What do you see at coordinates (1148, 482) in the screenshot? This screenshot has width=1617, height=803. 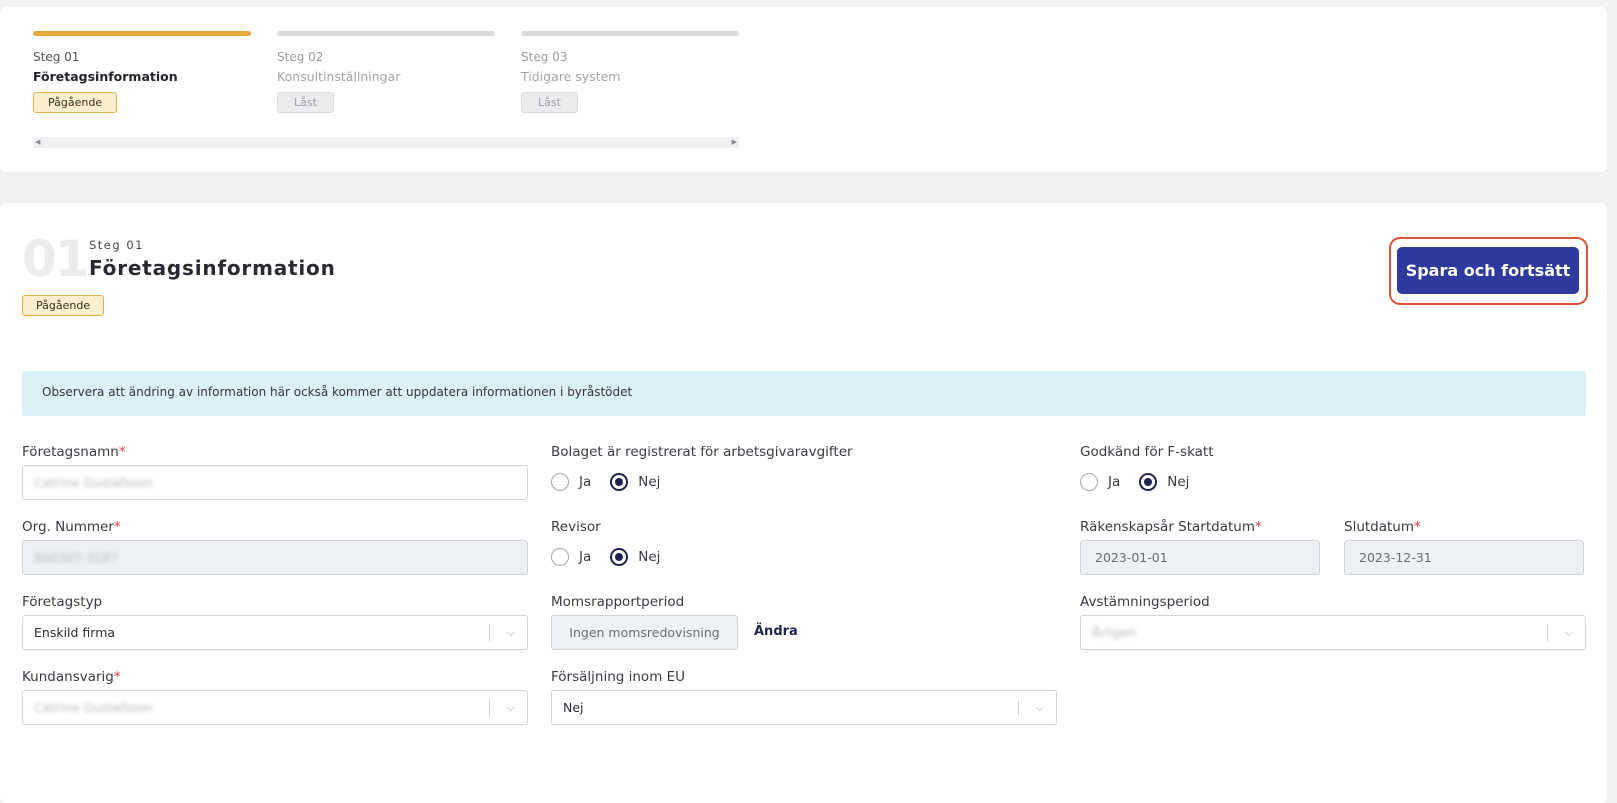 I see `f-tax-no-radio` at bounding box center [1148, 482].